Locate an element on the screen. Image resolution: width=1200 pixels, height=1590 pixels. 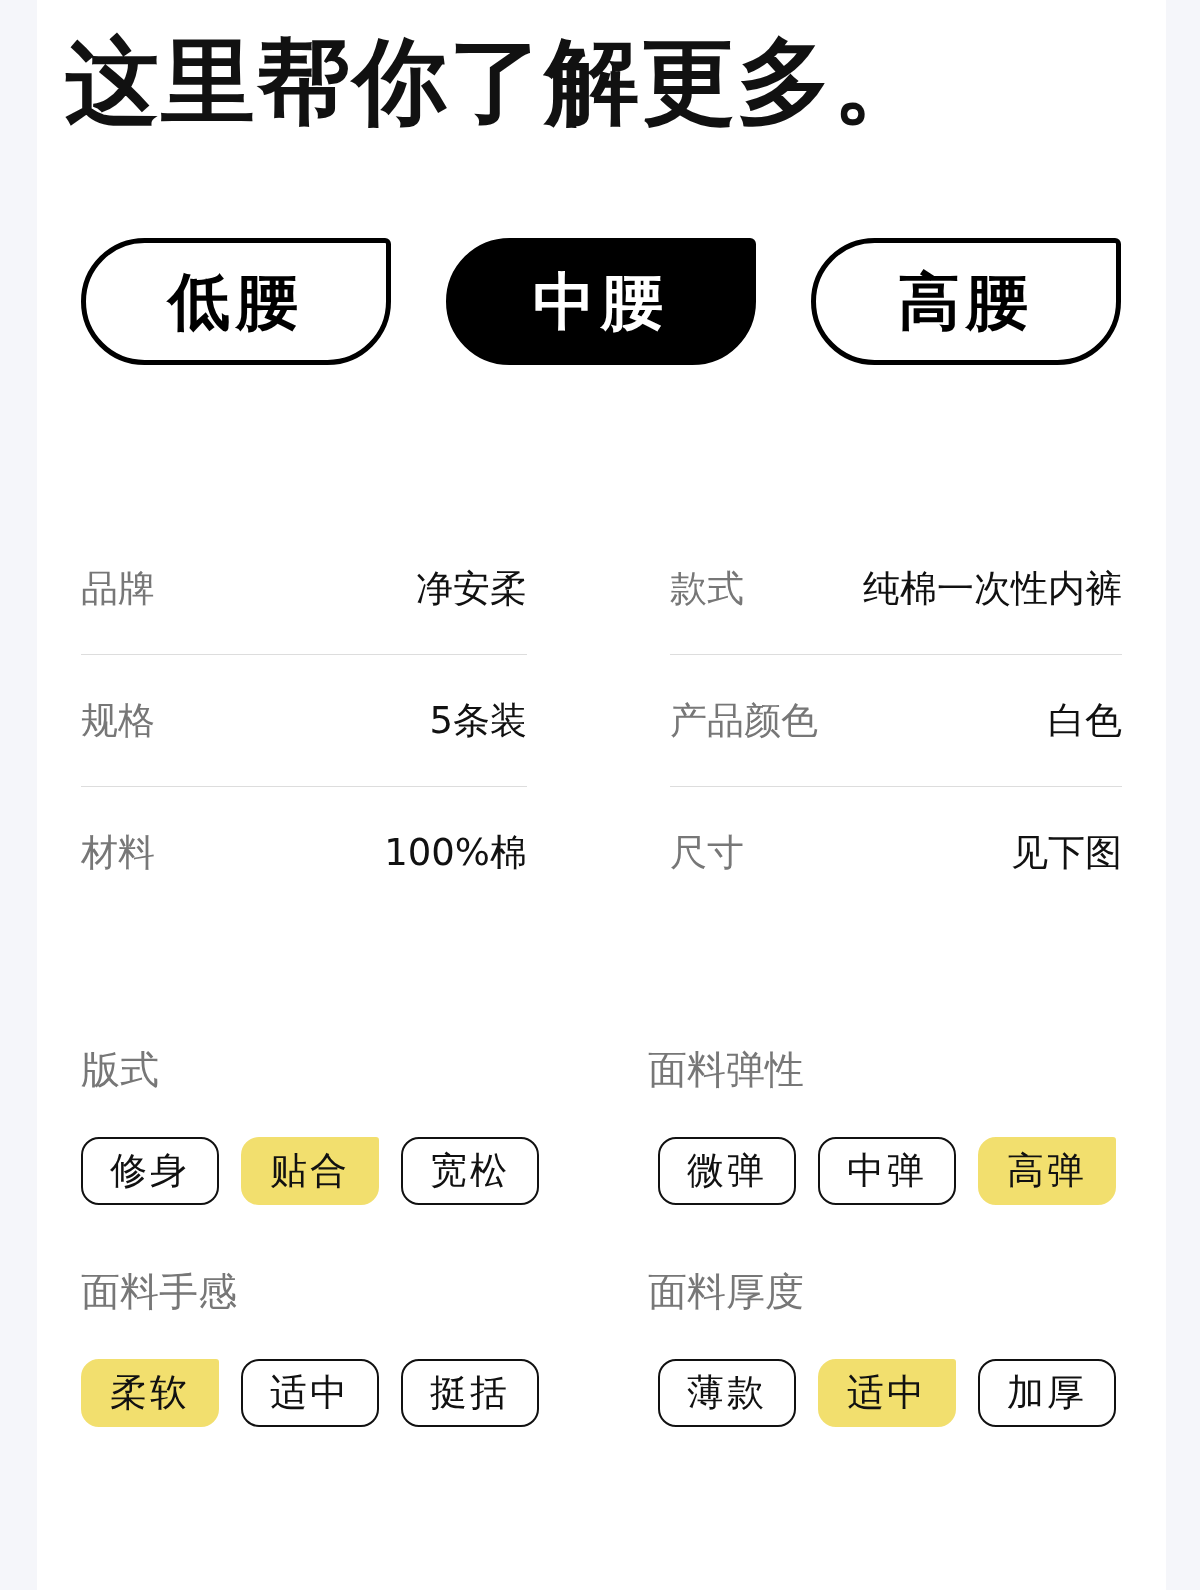
spec-label: 产品颜色 is located at coordinates (744, 720).